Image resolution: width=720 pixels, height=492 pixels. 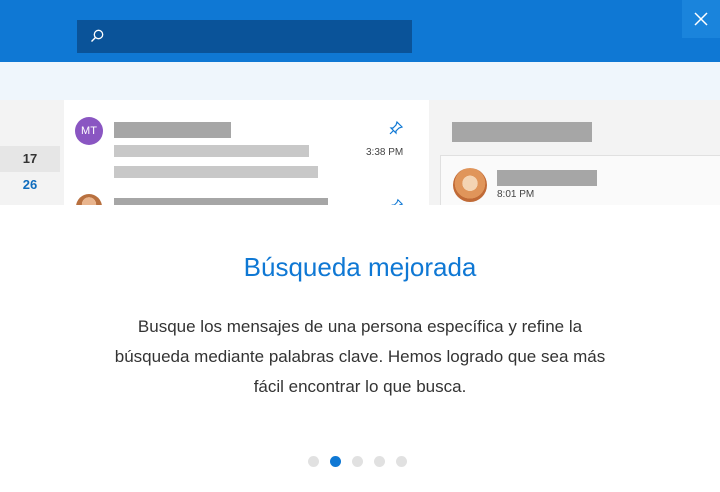 I want to click on page-dot-active, so click(x=335, y=461).